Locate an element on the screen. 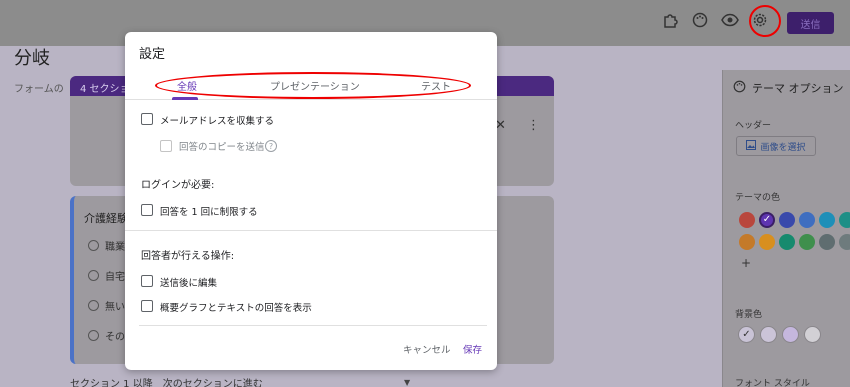 The image size is (850, 387). collect-email-checkbox is located at coordinates (147, 119).